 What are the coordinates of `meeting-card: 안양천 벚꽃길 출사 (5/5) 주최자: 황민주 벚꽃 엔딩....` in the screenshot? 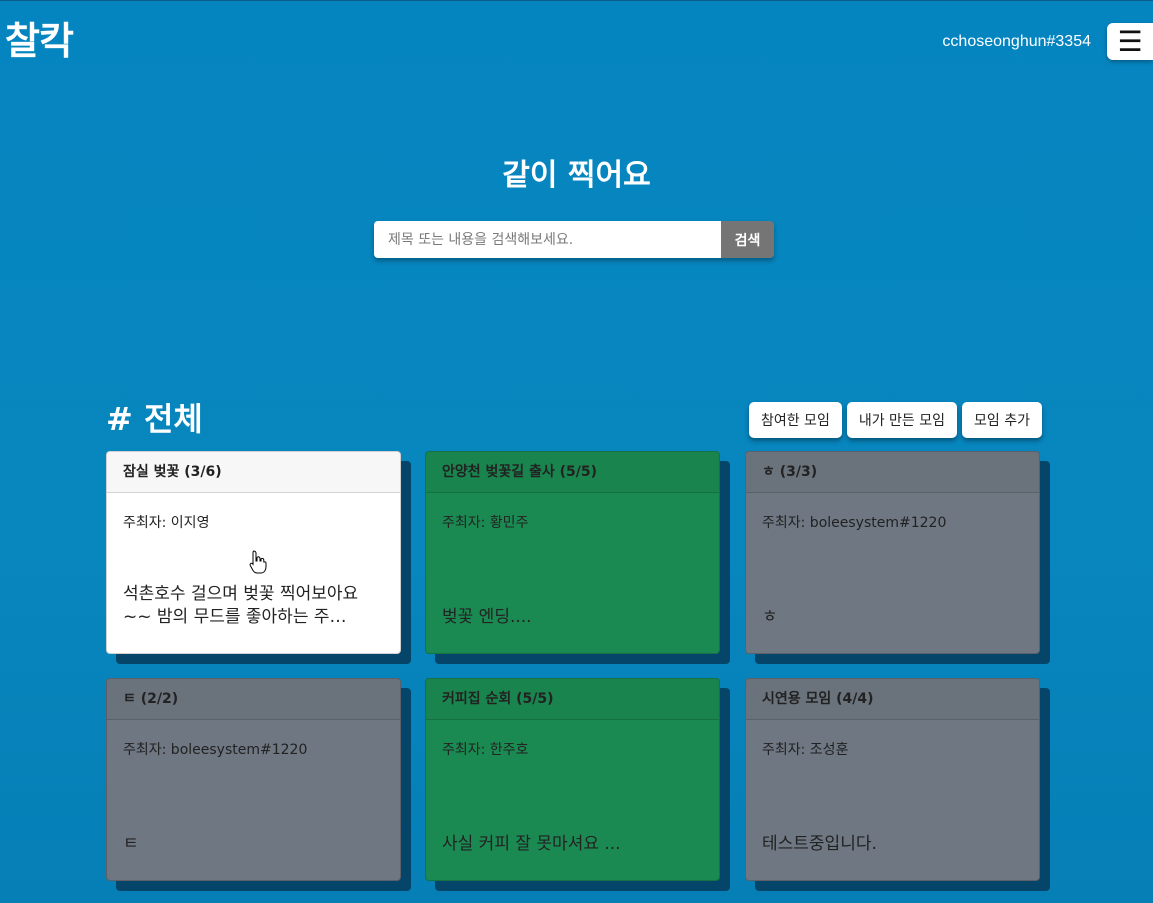 It's located at (577, 557).